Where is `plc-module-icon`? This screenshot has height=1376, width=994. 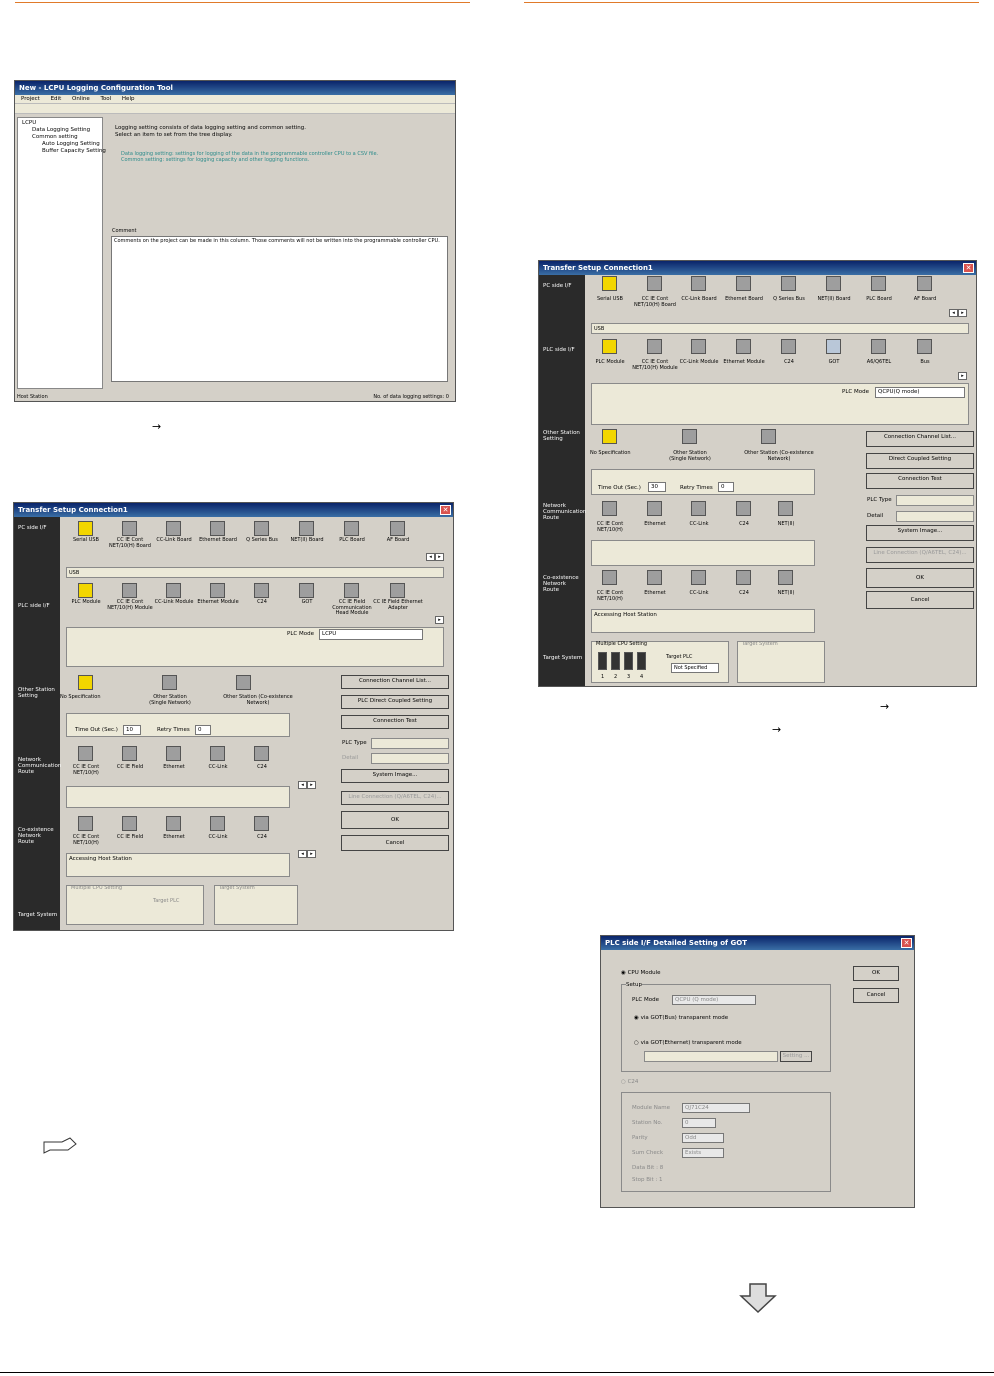 plc-module-icon is located at coordinates (609, 346).